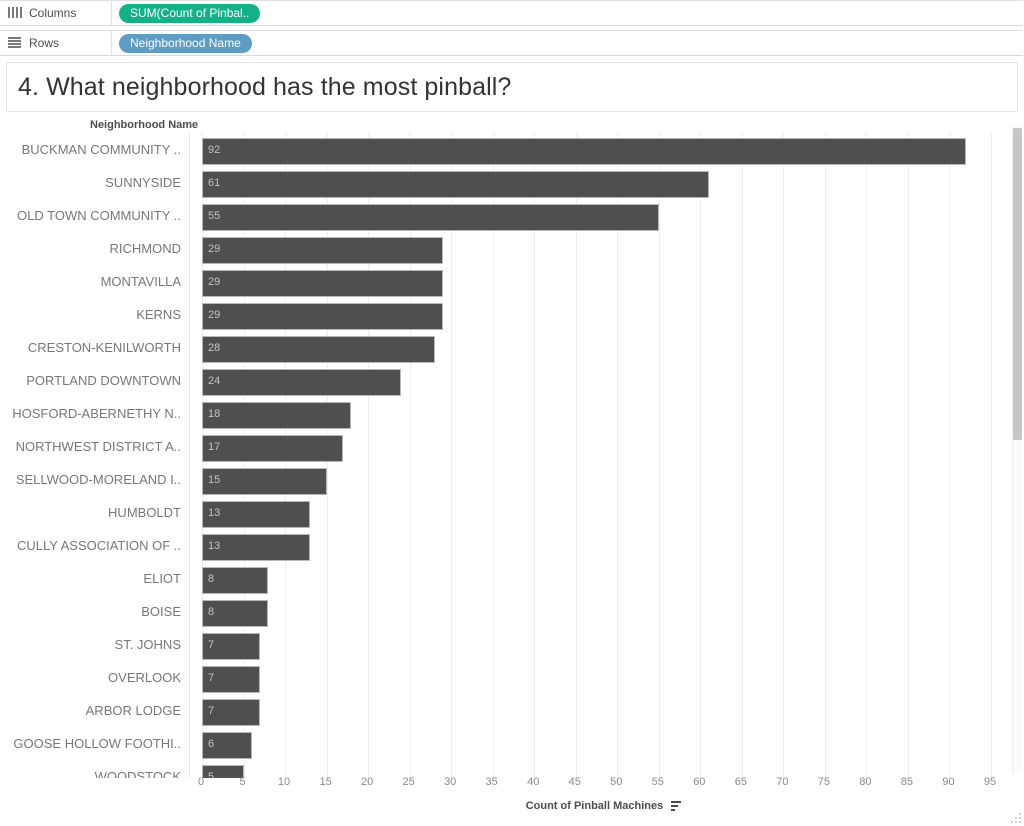  What do you see at coordinates (604, 415) in the screenshot?
I see `bar-row: 18` at bounding box center [604, 415].